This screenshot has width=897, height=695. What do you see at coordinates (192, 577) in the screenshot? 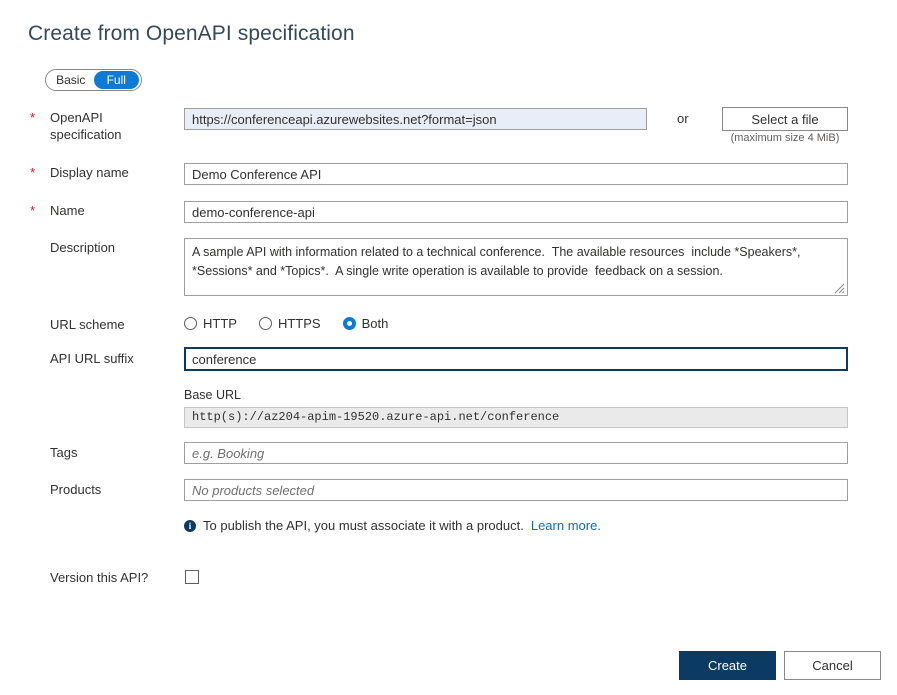
I see `version-api-checkbox` at bounding box center [192, 577].